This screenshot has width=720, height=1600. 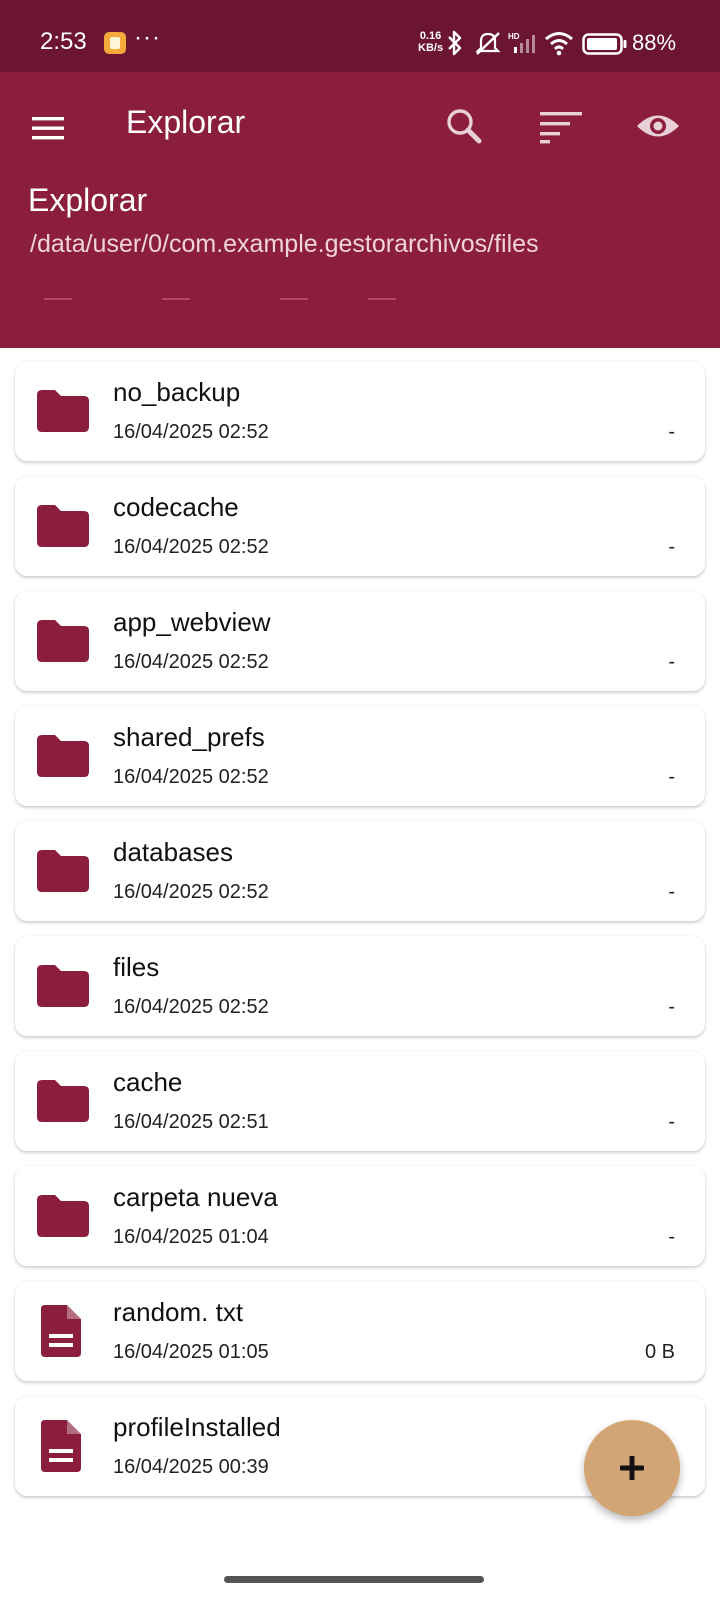 I want to click on file-name: no_backup, so click(x=177, y=392).